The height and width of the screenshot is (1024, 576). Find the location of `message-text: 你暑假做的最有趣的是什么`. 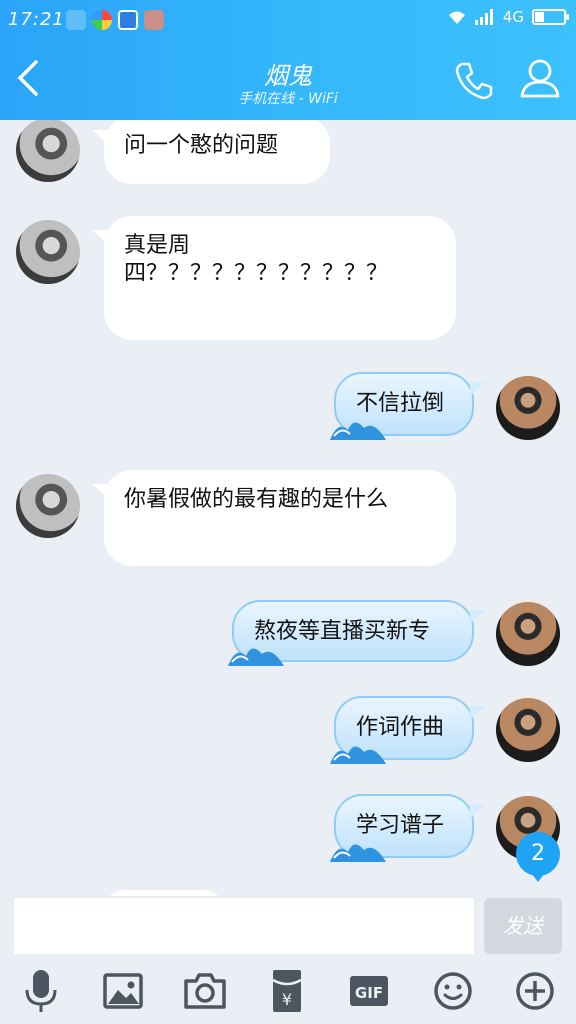

message-text: 你暑假做的最有趣的是什么 is located at coordinates (256, 499).